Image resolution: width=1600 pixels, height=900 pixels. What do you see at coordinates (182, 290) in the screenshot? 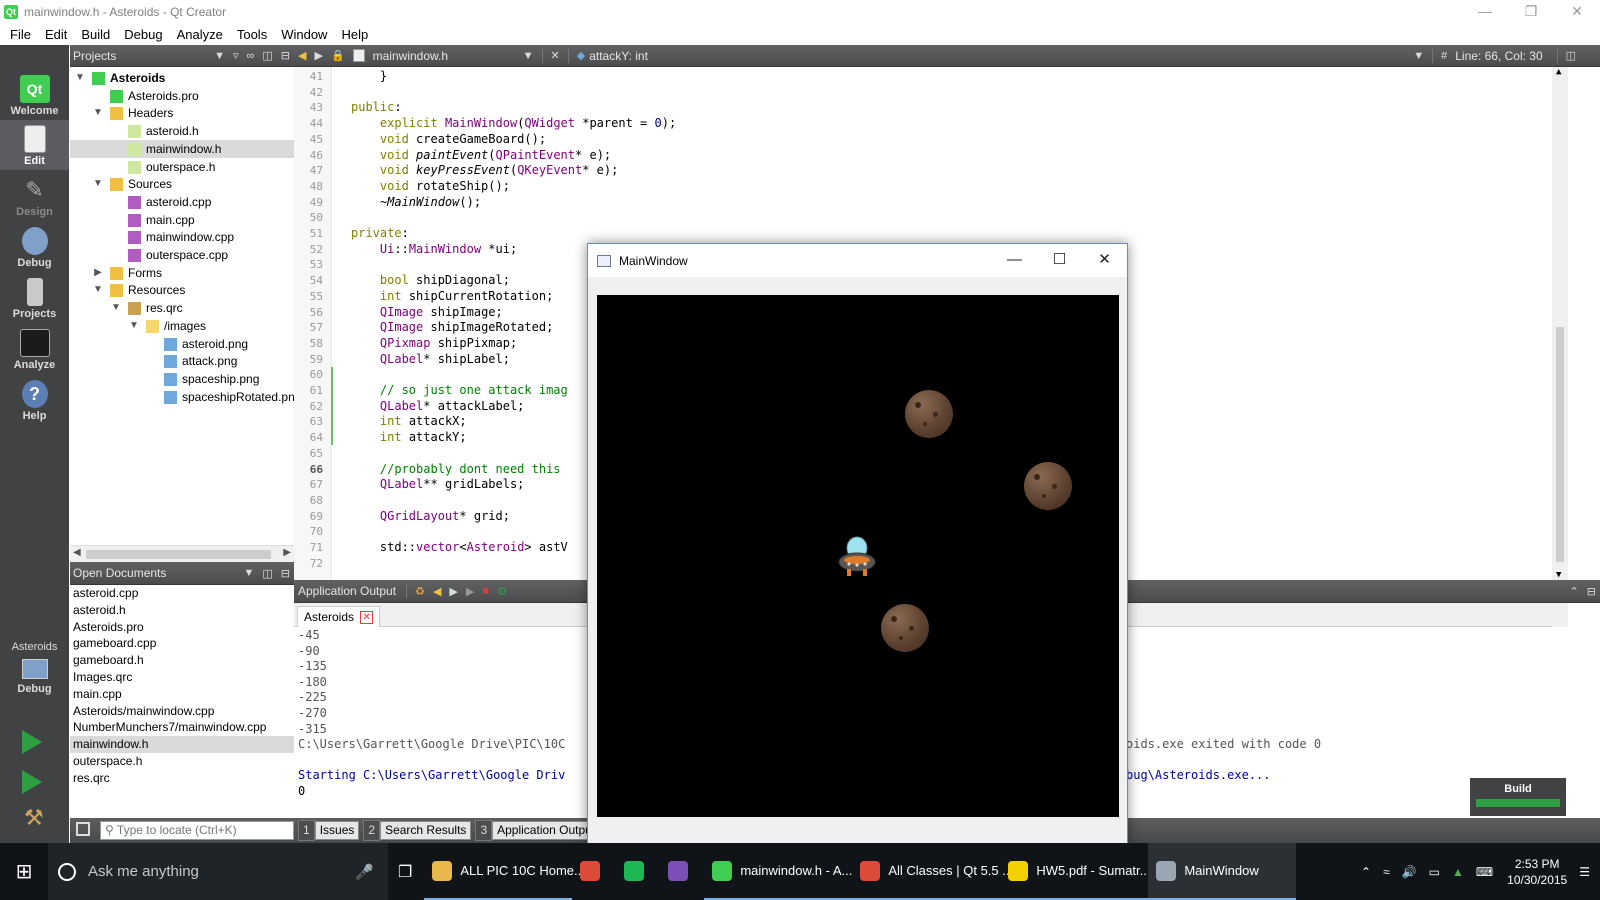
I see `tree-item: ▼ Resources` at bounding box center [182, 290].